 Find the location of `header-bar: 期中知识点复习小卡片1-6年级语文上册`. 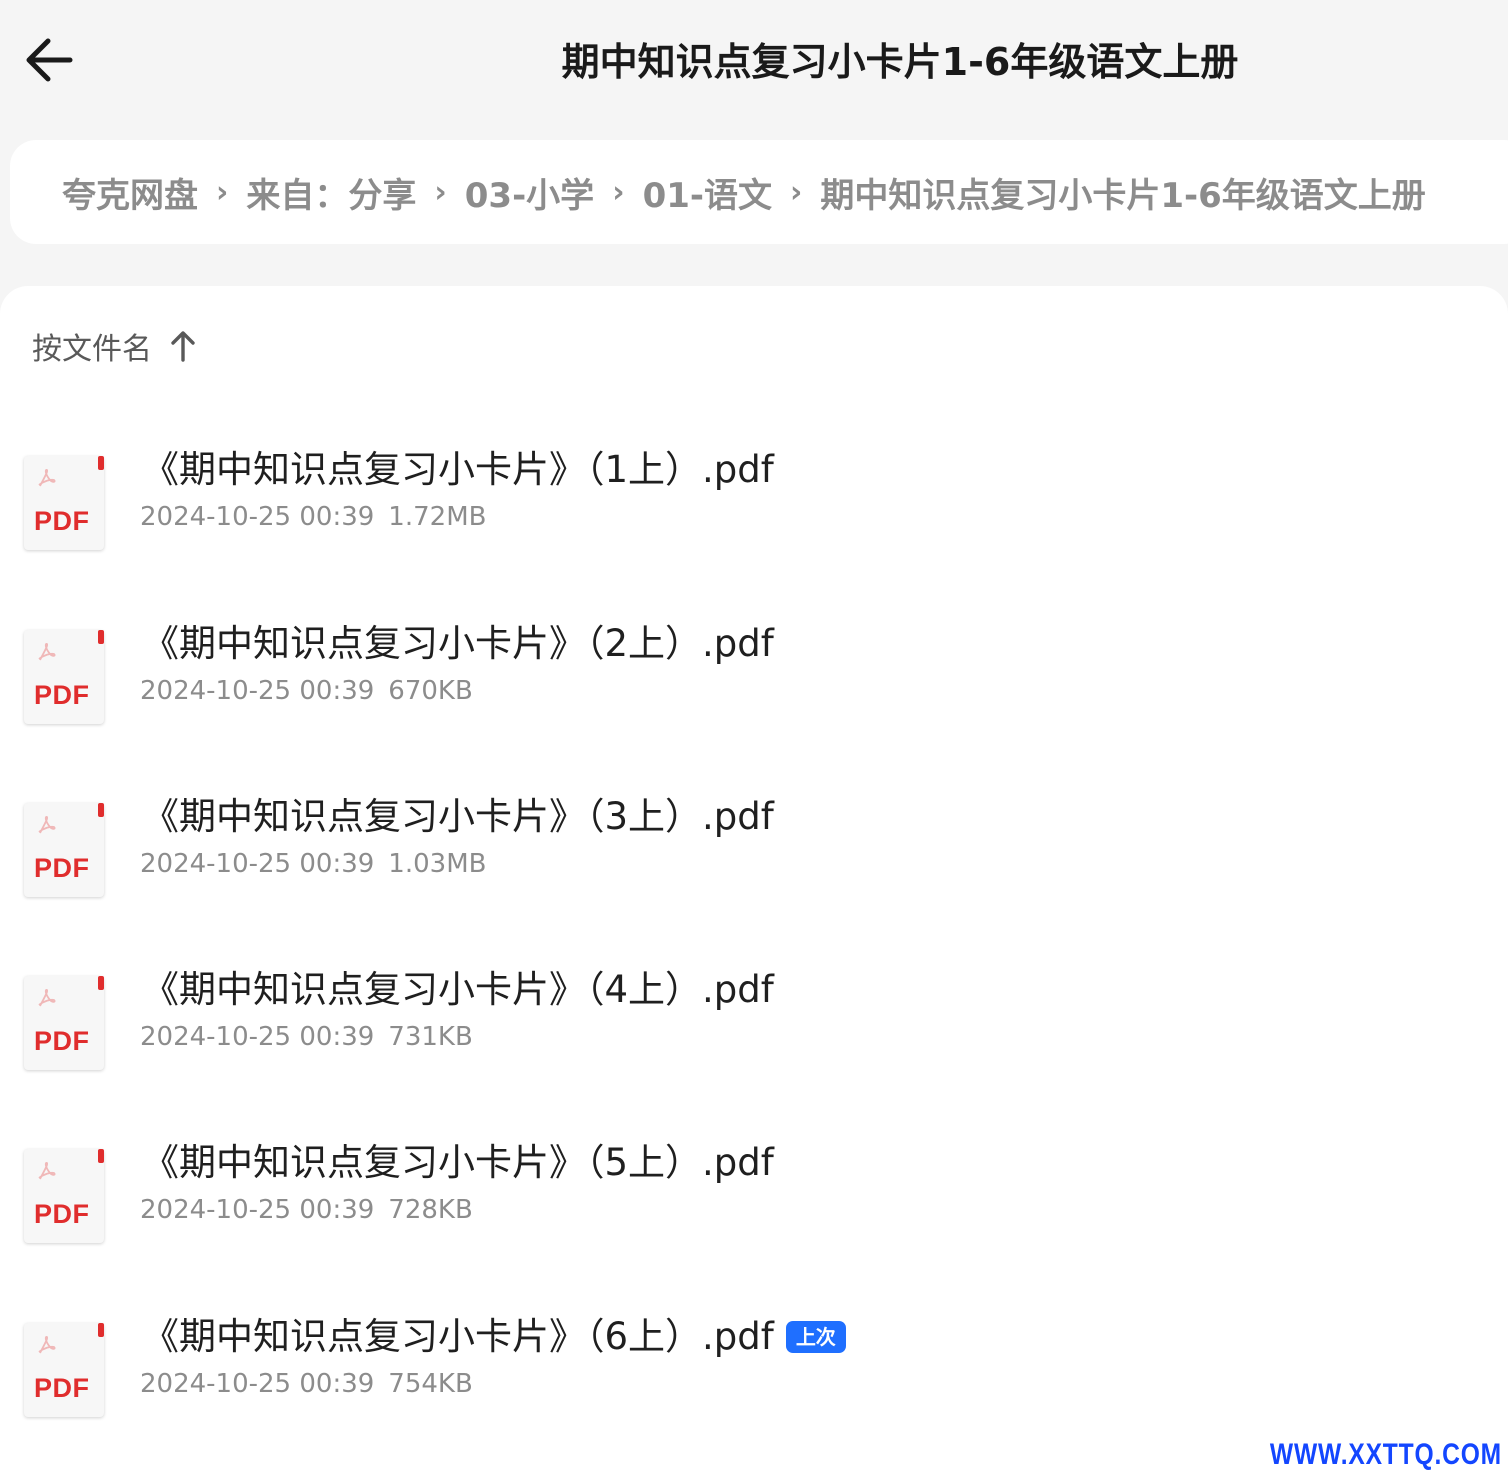

header-bar: 期中知识点复习小卡片1-6年级语文上册 is located at coordinates (754, 65).